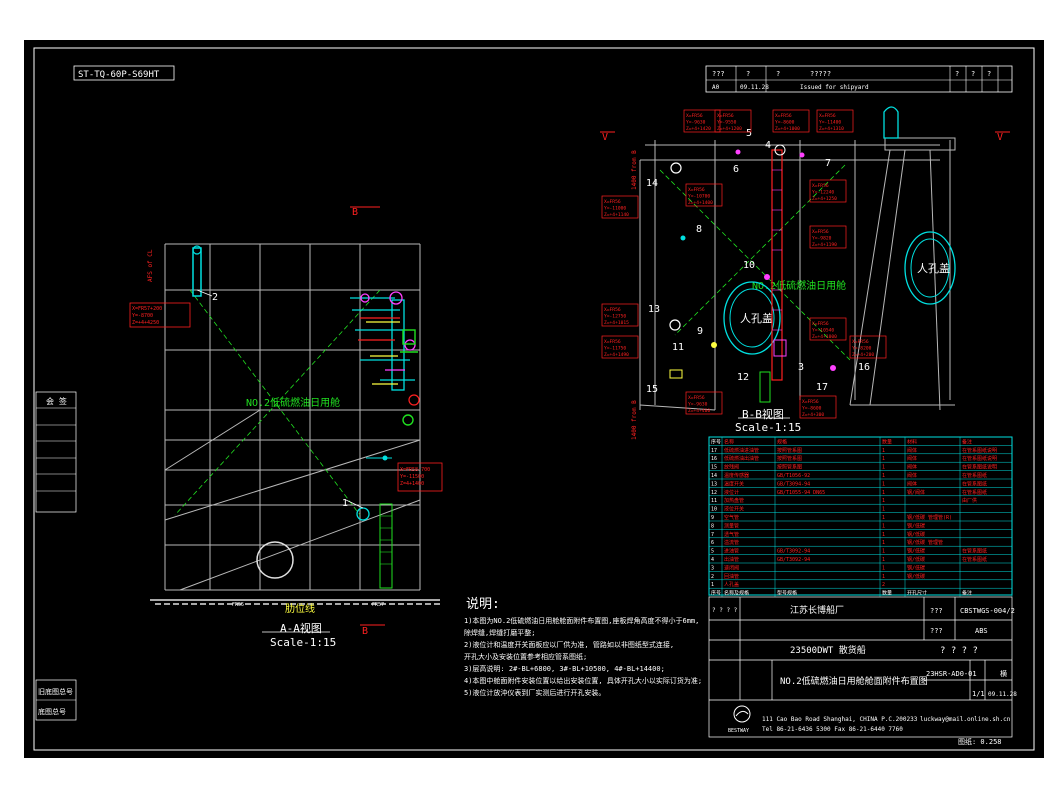 The width and height of the screenshot is (1064, 798). I want to click on bb-marker-v: V, so click(605, 137).